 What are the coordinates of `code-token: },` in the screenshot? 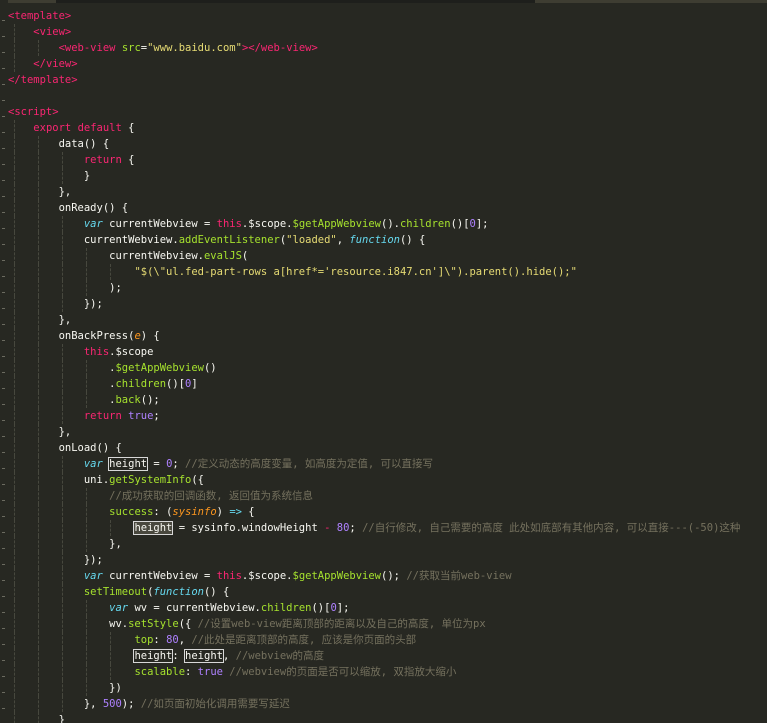 It's located at (55, 704).